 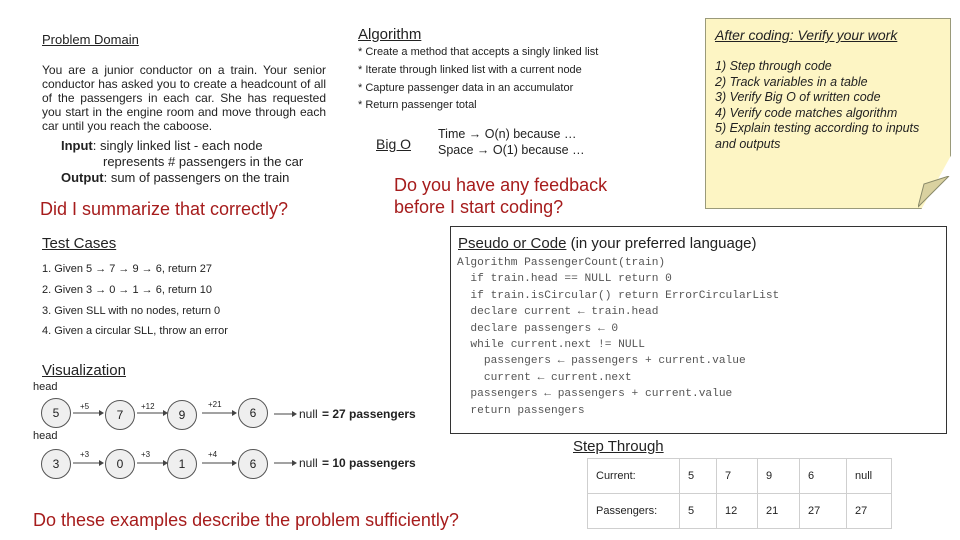 What do you see at coordinates (84, 370) in the screenshot?
I see `visualization-title: Visualization` at bounding box center [84, 370].